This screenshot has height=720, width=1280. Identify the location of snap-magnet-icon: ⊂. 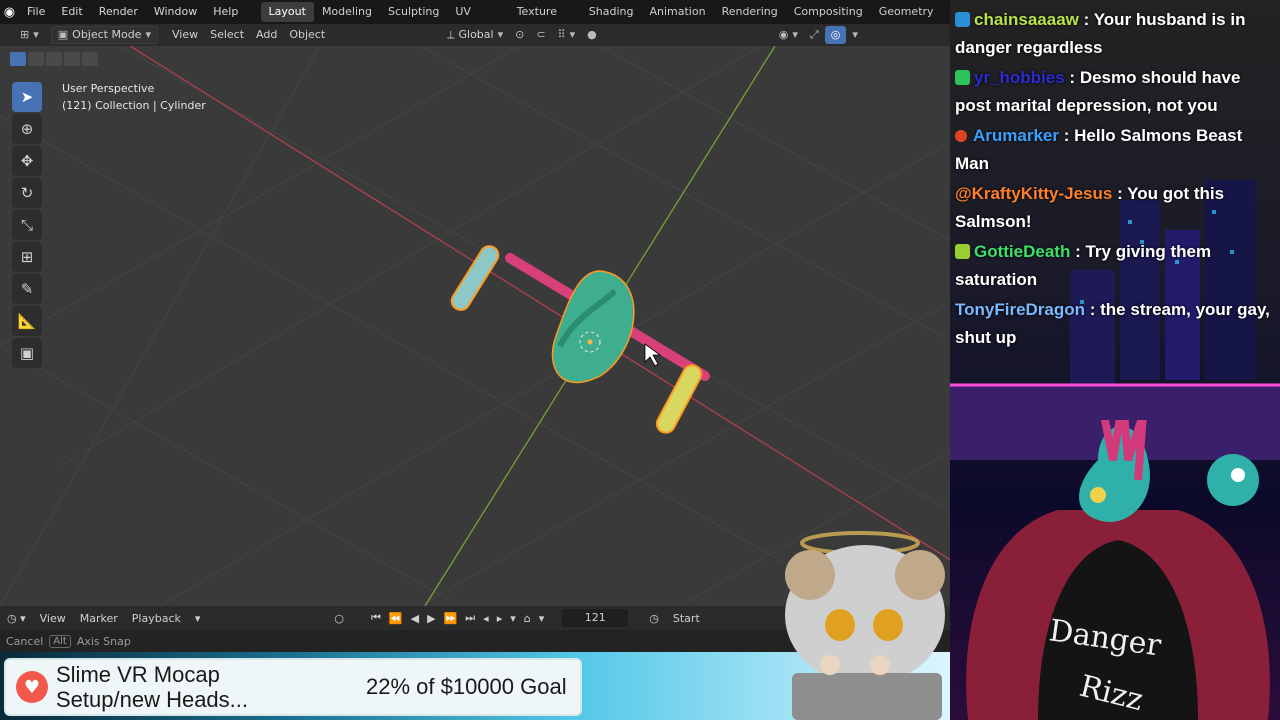
(541, 34).